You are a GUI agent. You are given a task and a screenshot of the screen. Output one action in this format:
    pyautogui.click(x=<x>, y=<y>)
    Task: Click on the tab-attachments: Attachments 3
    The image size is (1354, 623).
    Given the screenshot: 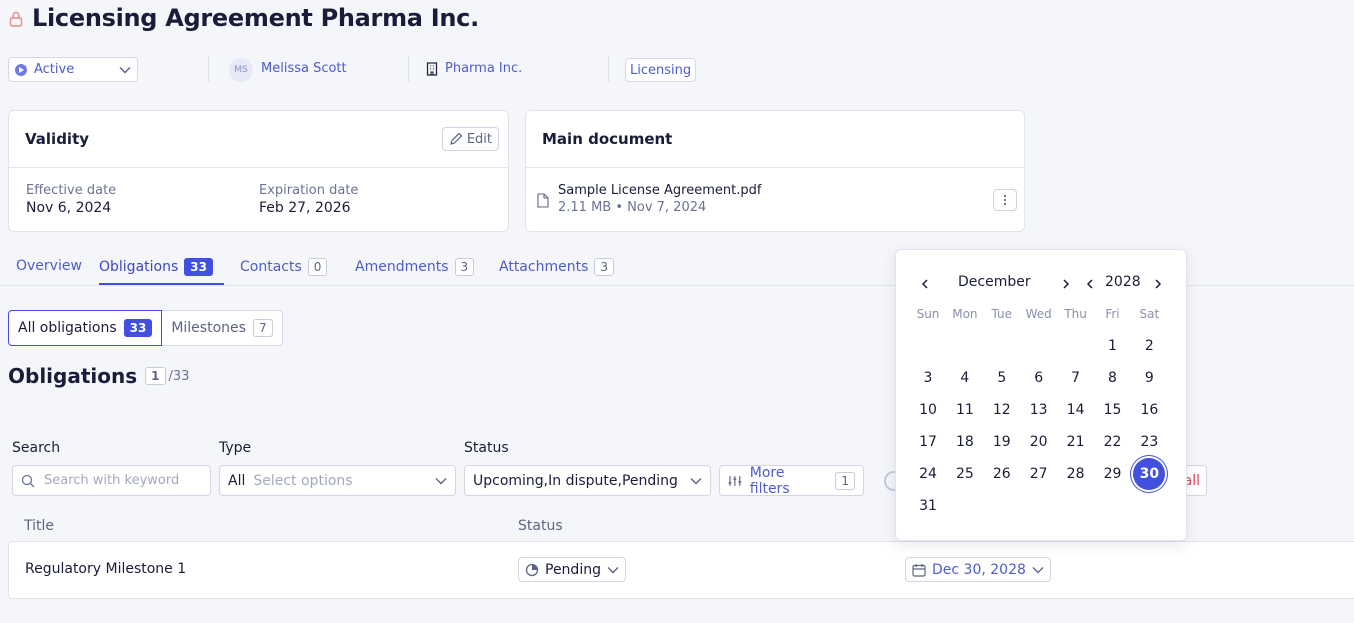 What is the action you would take?
    pyautogui.click(x=557, y=267)
    